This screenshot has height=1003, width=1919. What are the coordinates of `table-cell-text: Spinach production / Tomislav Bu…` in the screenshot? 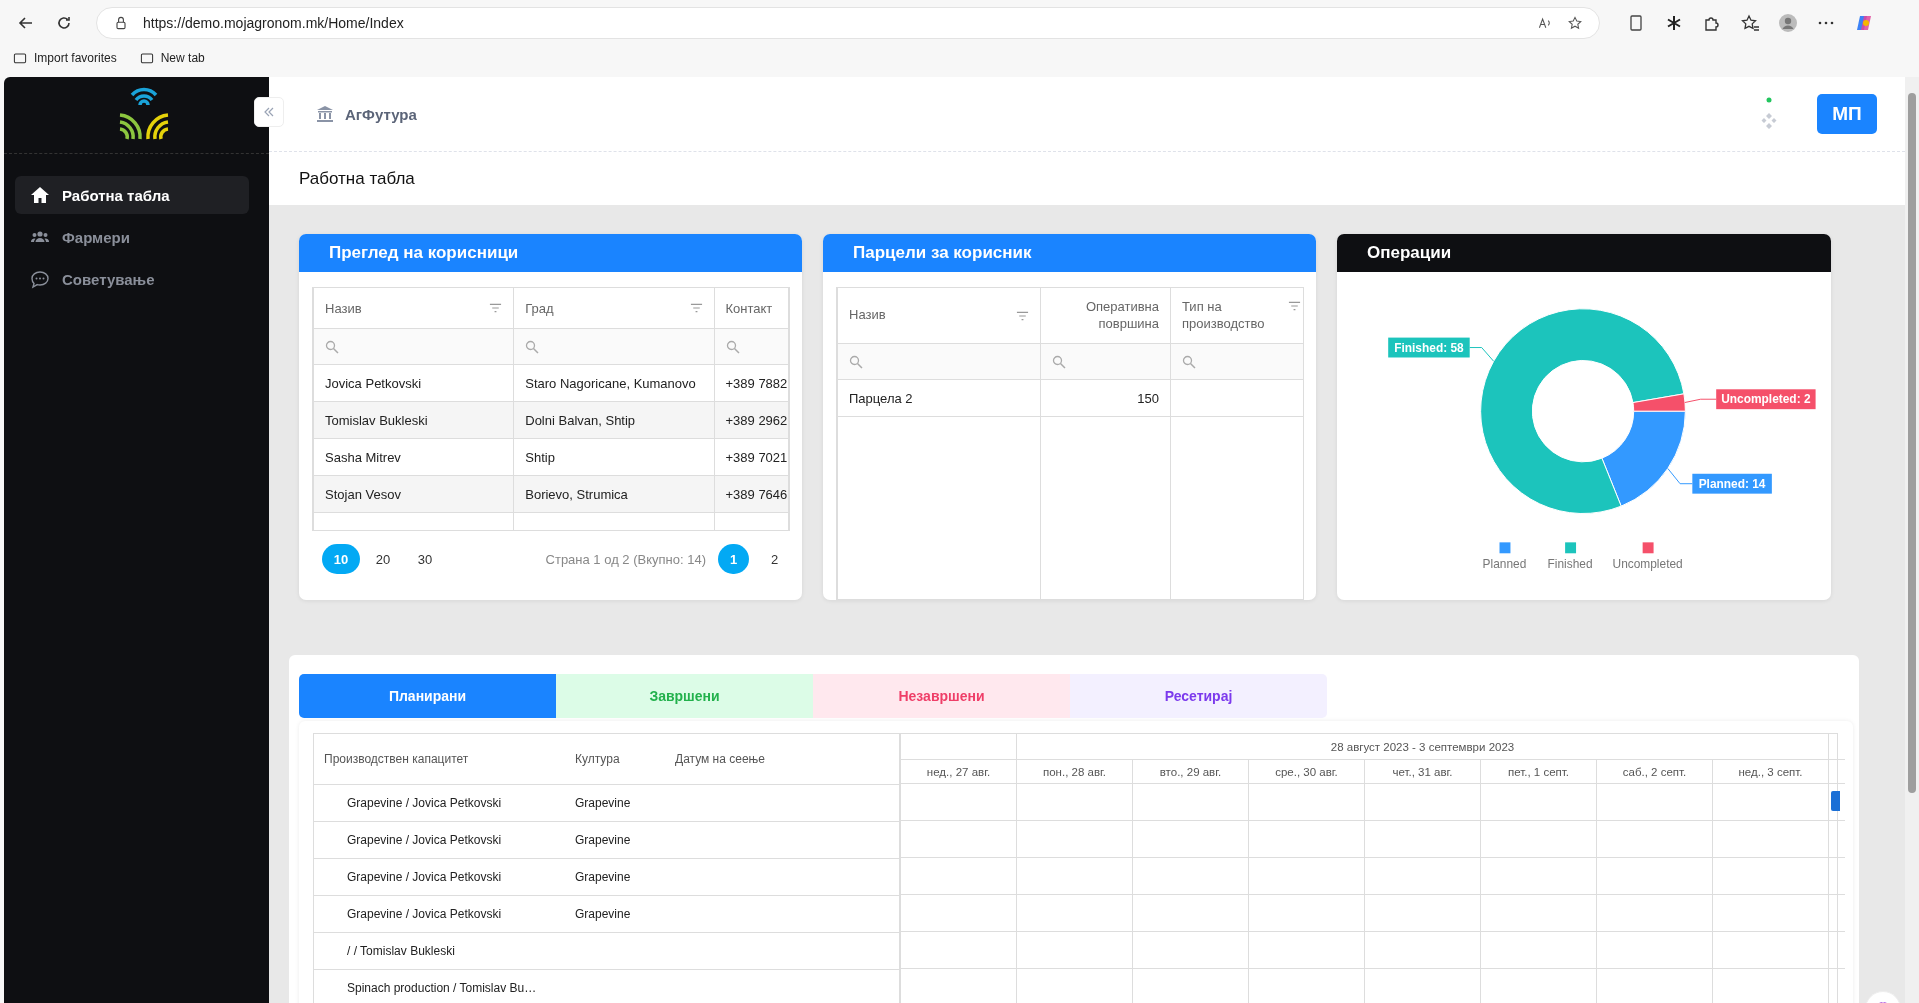 It's located at (442, 988).